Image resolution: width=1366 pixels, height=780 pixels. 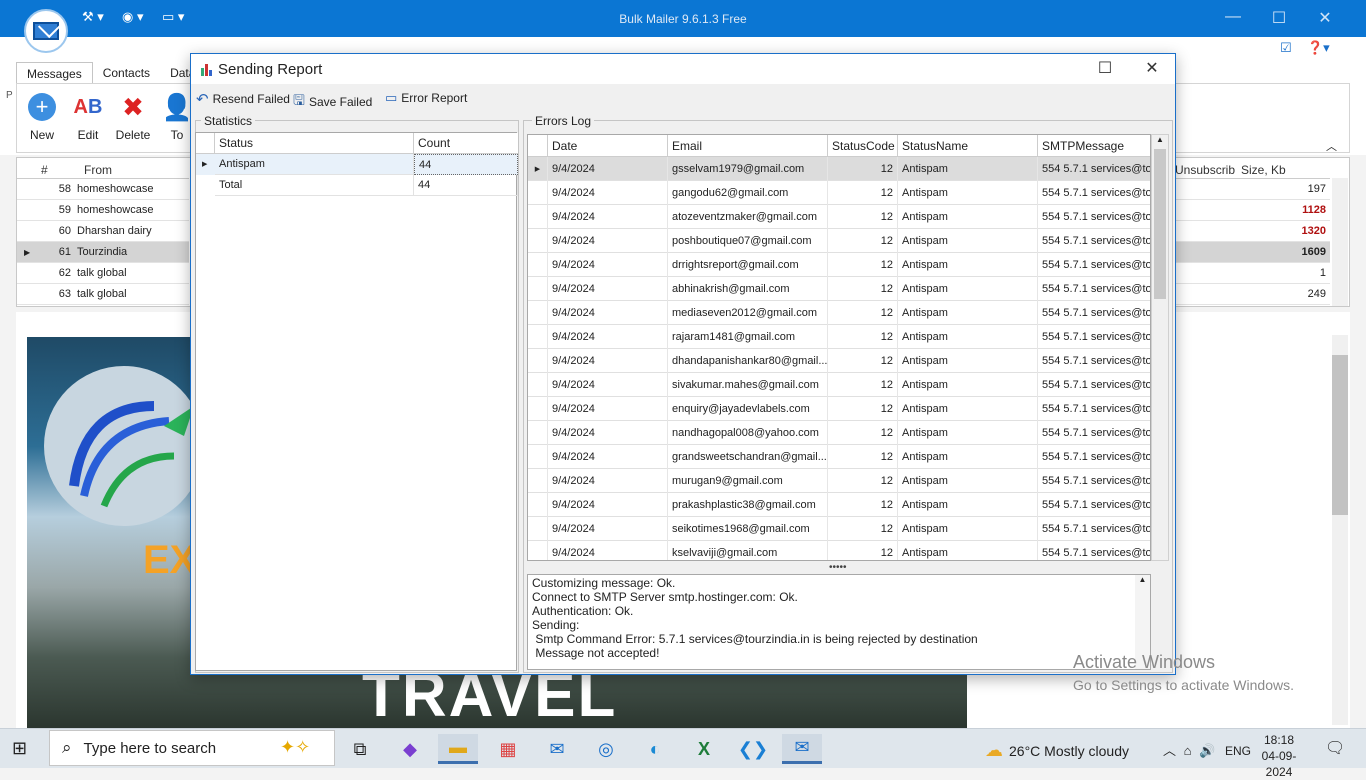 I want to click on ribbon-tabs: Messages Contacts Data S, so click(x=116, y=73).